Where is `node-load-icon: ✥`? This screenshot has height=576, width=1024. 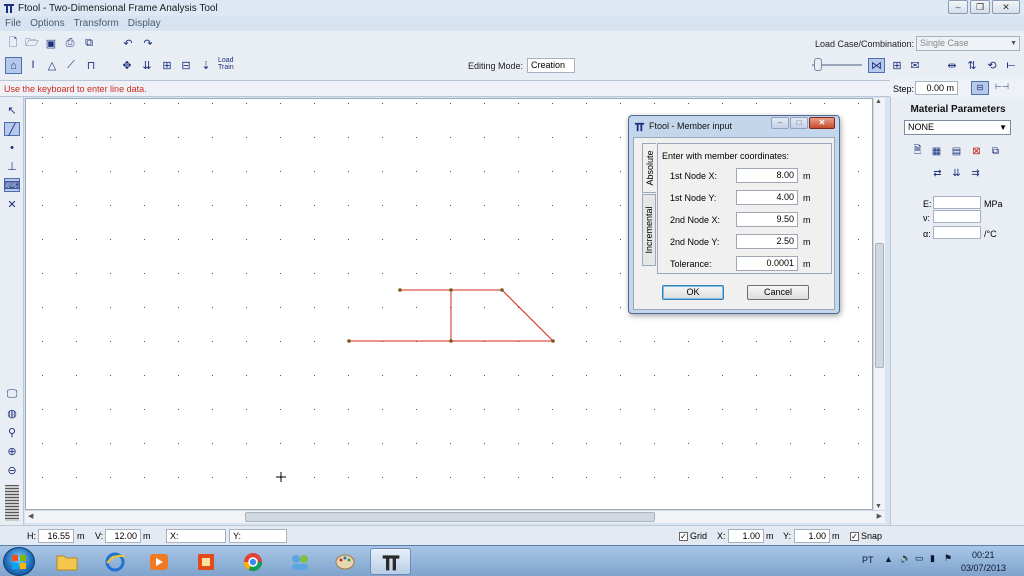
node-load-icon: ✥ is located at coordinates (127, 65).